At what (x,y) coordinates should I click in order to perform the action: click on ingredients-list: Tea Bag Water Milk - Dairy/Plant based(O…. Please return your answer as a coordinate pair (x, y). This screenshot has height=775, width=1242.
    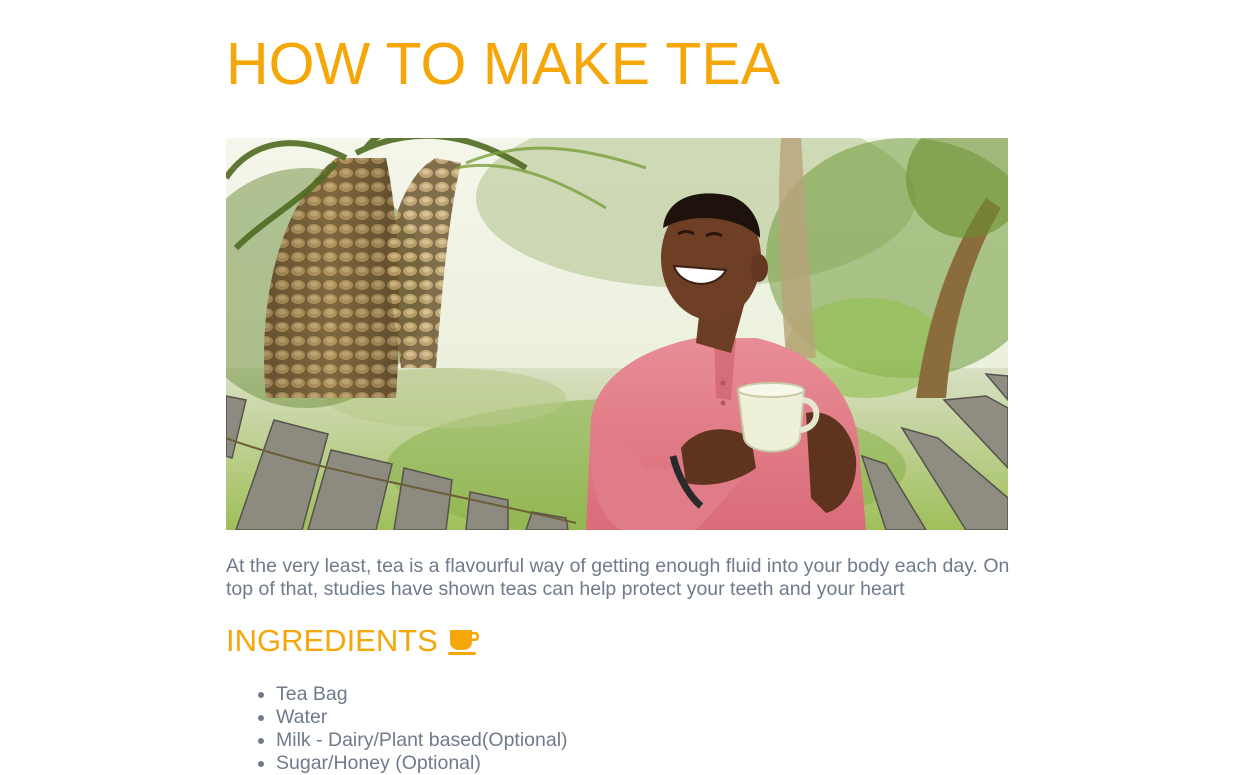
    Looking at the image, I should click on (397, 729).